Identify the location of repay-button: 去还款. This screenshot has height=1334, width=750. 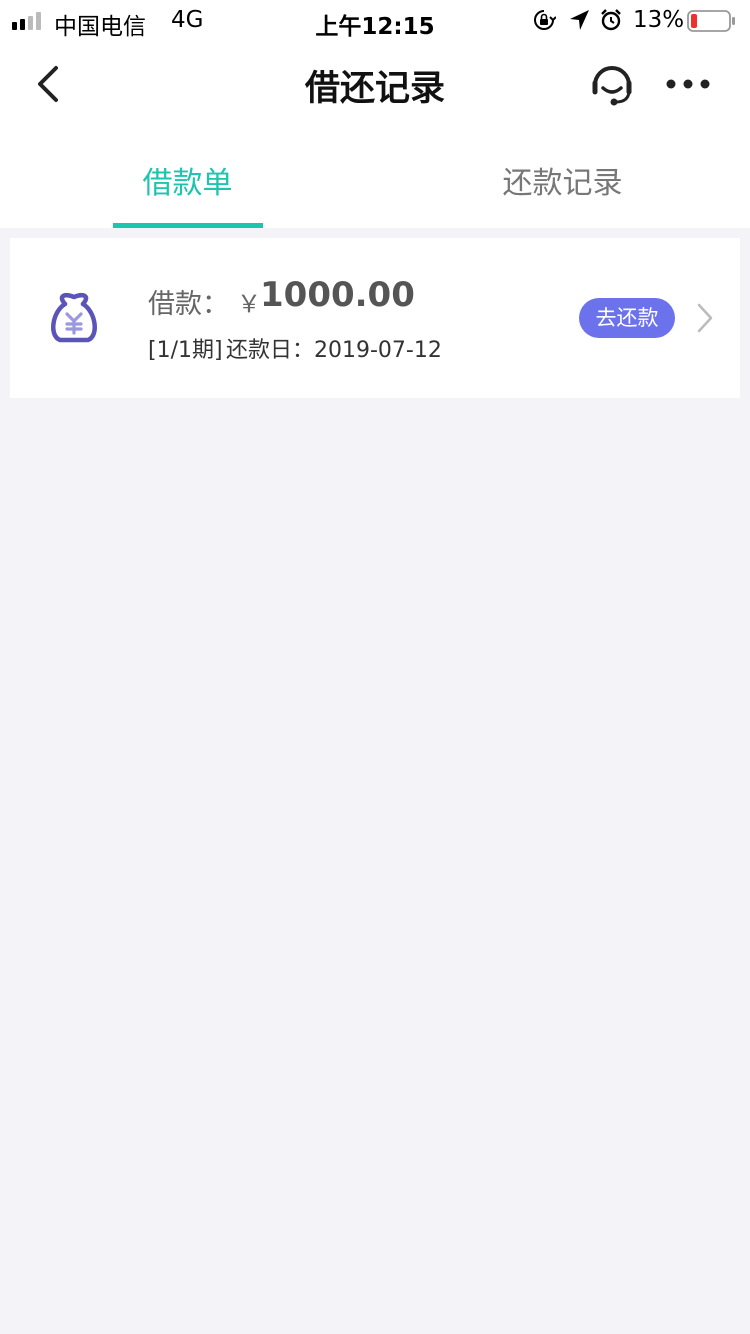
(627, 318).